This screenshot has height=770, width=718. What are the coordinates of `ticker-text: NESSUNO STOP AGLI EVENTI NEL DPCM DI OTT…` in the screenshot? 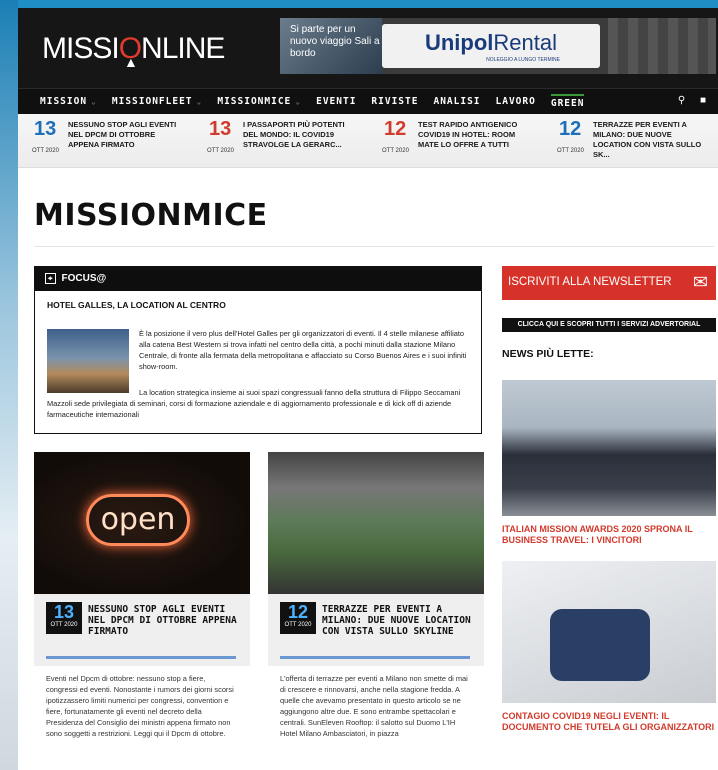 It's located at (122, 134).